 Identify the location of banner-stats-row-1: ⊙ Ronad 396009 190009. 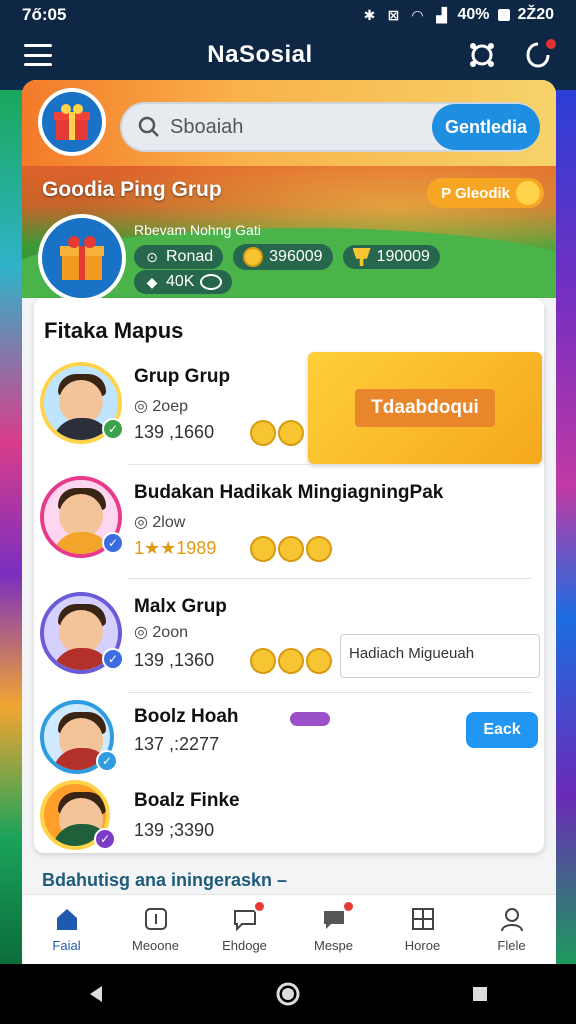
(287, 257).